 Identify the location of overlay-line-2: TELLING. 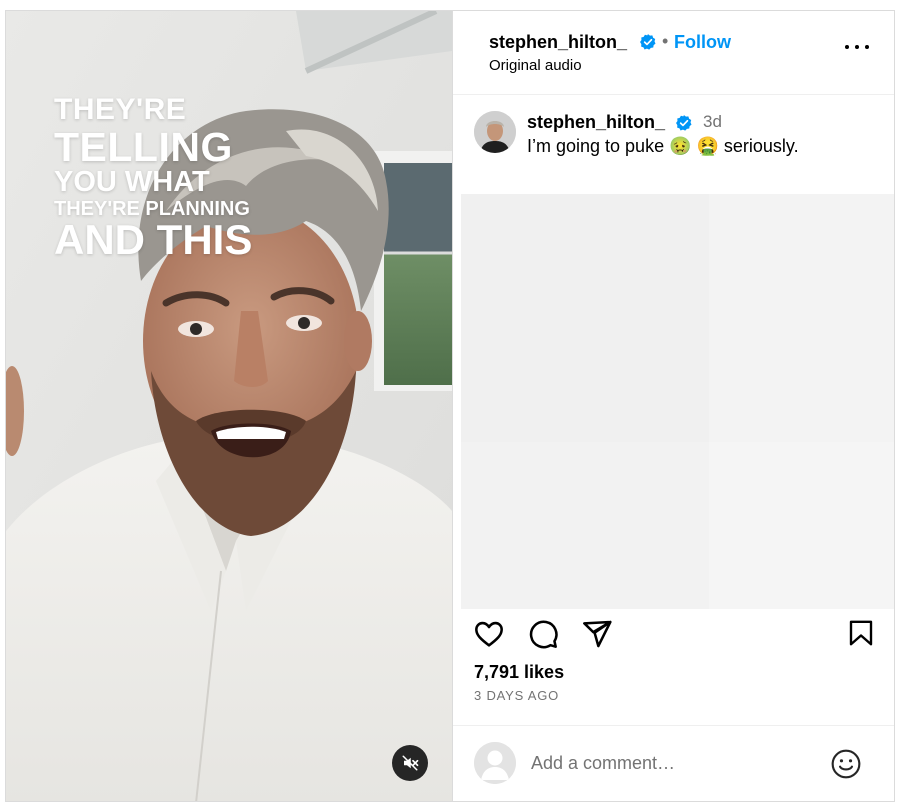
(143, 147).